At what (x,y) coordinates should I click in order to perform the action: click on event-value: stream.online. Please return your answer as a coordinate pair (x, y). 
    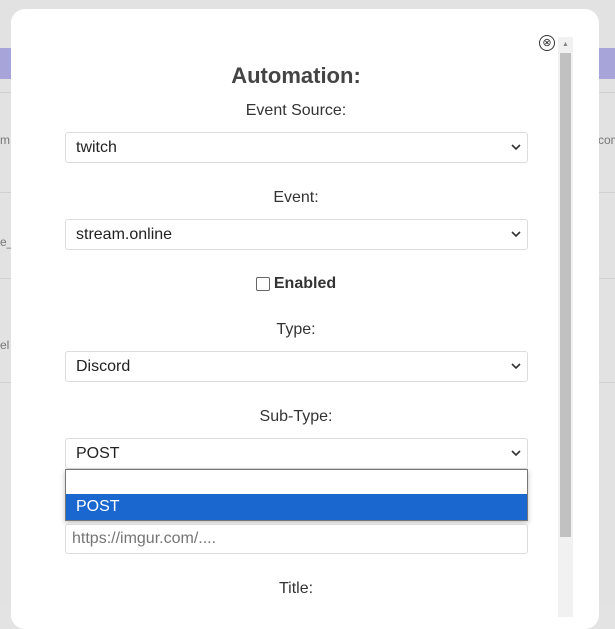
    Looking at the image, I should click on (124, 234).